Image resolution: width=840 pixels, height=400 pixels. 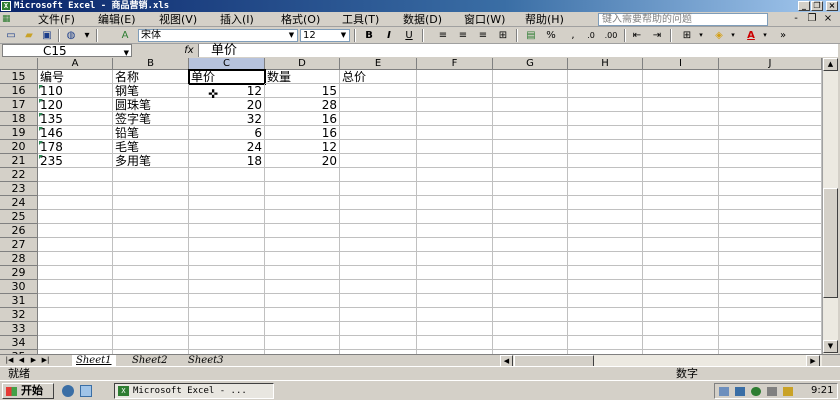 I want to click on row-header-19: 19, so click(x=19, y=133).